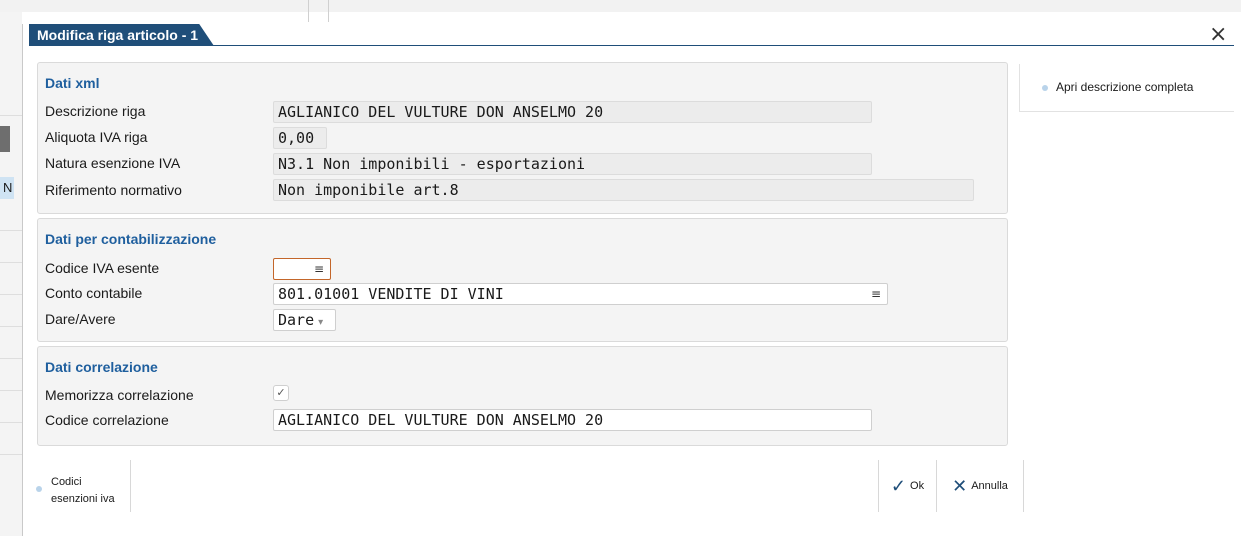 Image resolution: width=1241 pixels, height=536 pixels. I want to click on apri-descrizione-completa-link: Apri descrizione completa, so click(1117, 87).